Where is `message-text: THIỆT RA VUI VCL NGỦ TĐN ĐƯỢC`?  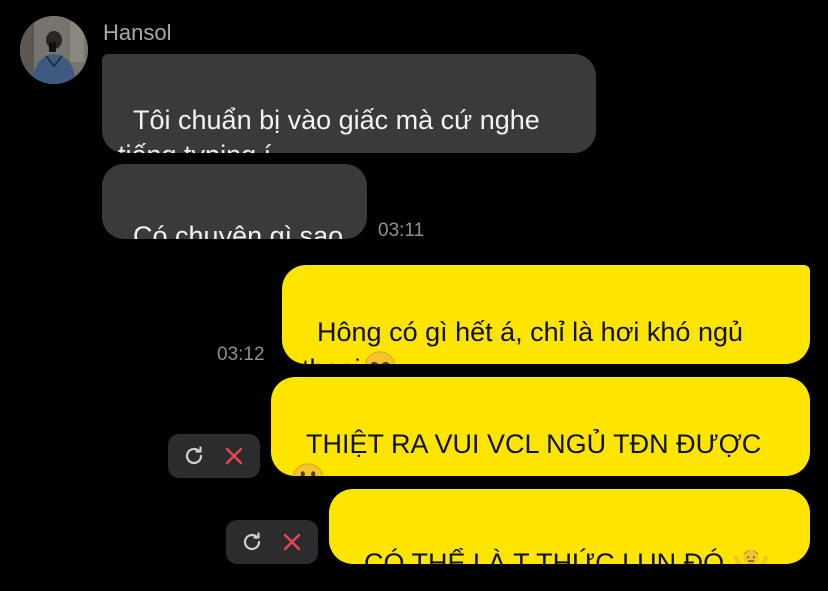
message-text: THIỆT RA VUI VCL NGỦ TĐN ĐƯỢC is located at coordinates (534, 444).